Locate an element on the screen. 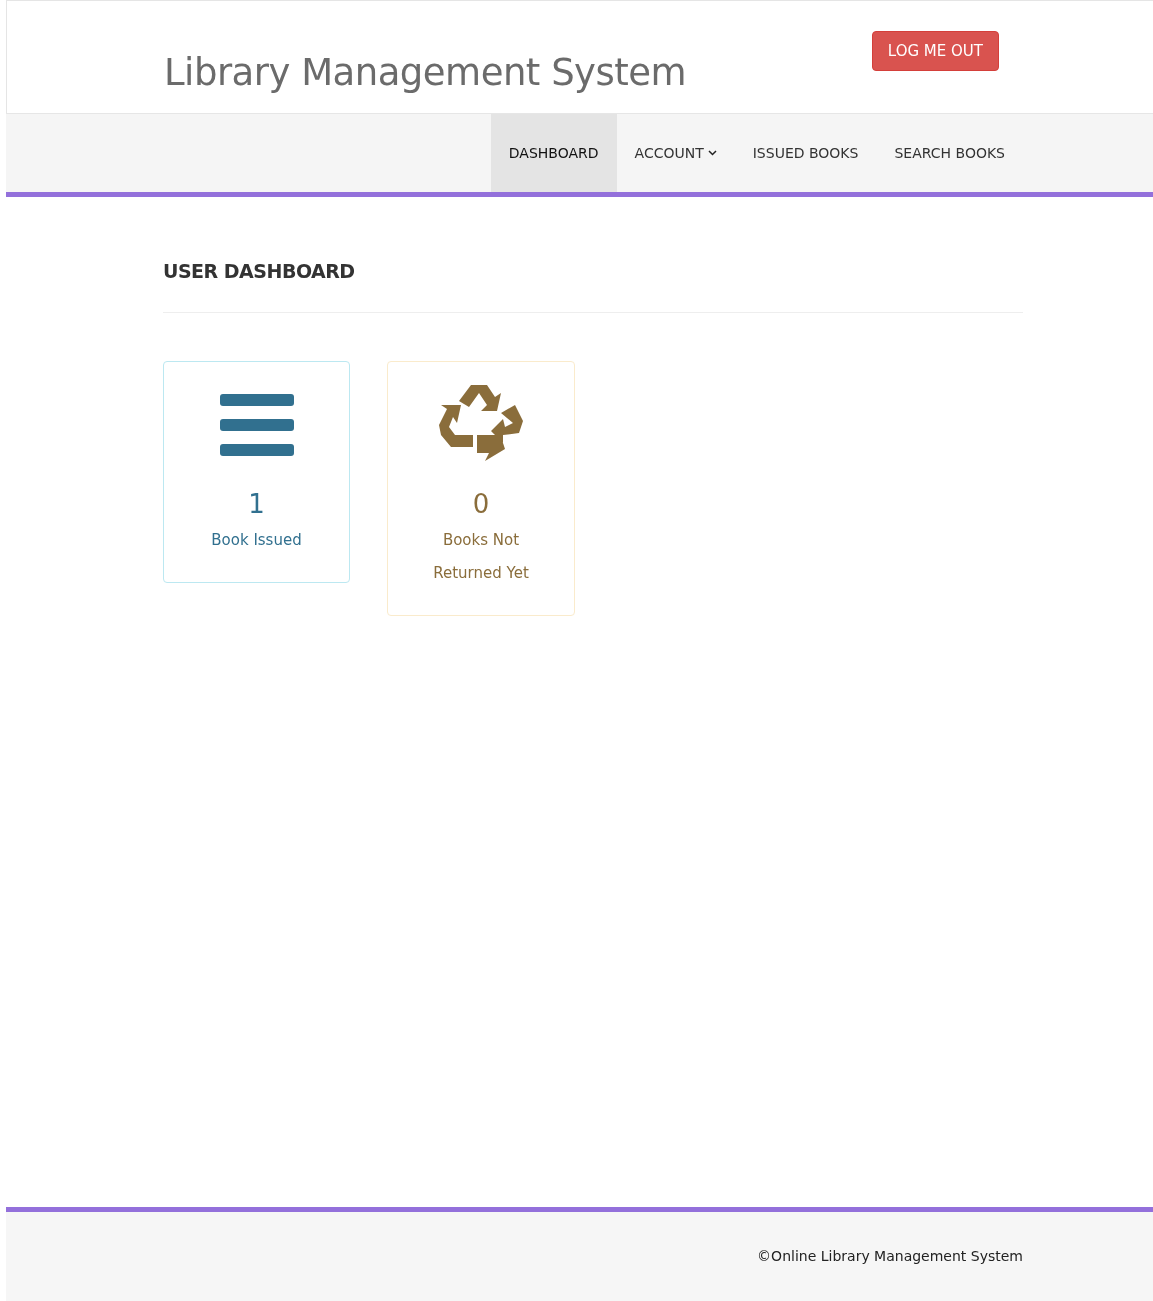 Image resolution: width=1153 pixels, height=1301 pixels. copyright-text: ©Online Library Management System is located at coordinates (890, 1256).